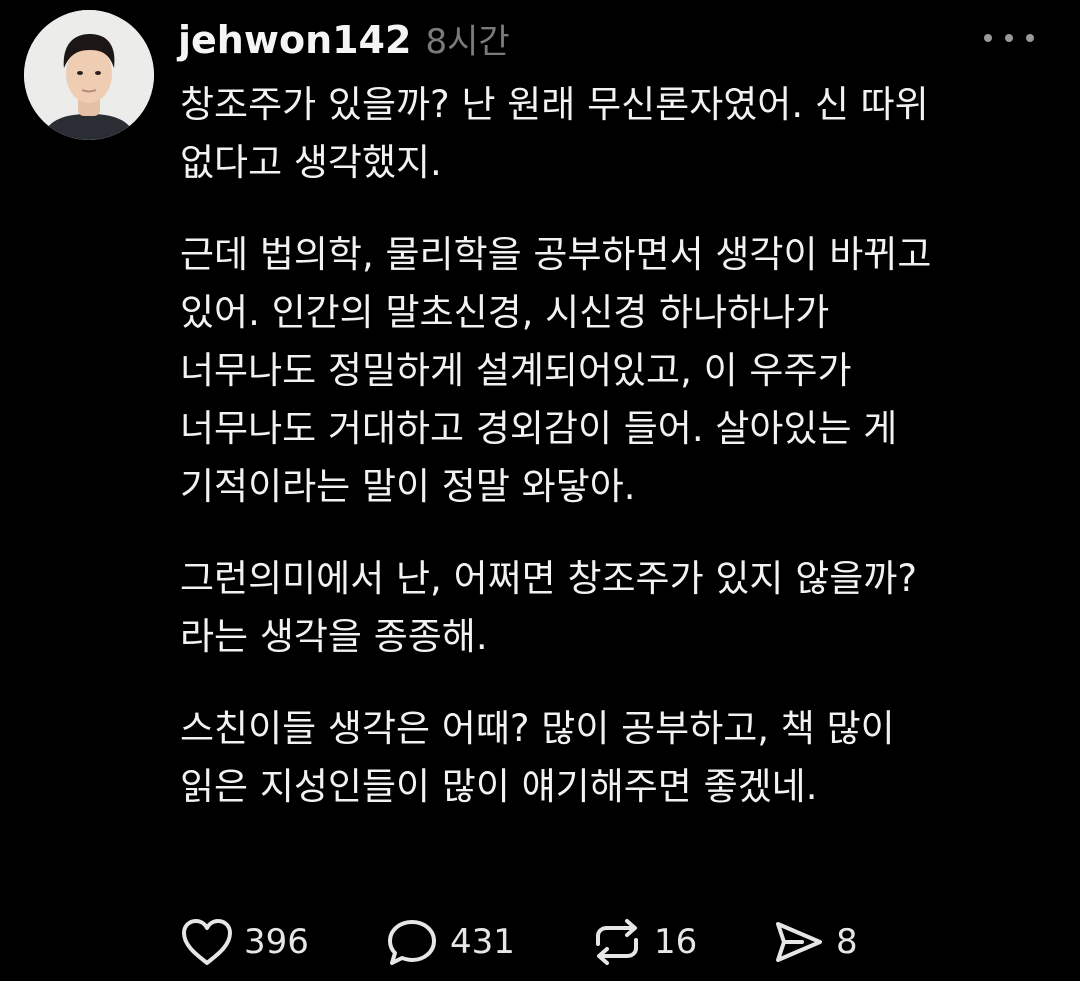  I want to click on send-icon, so click(799, 942).